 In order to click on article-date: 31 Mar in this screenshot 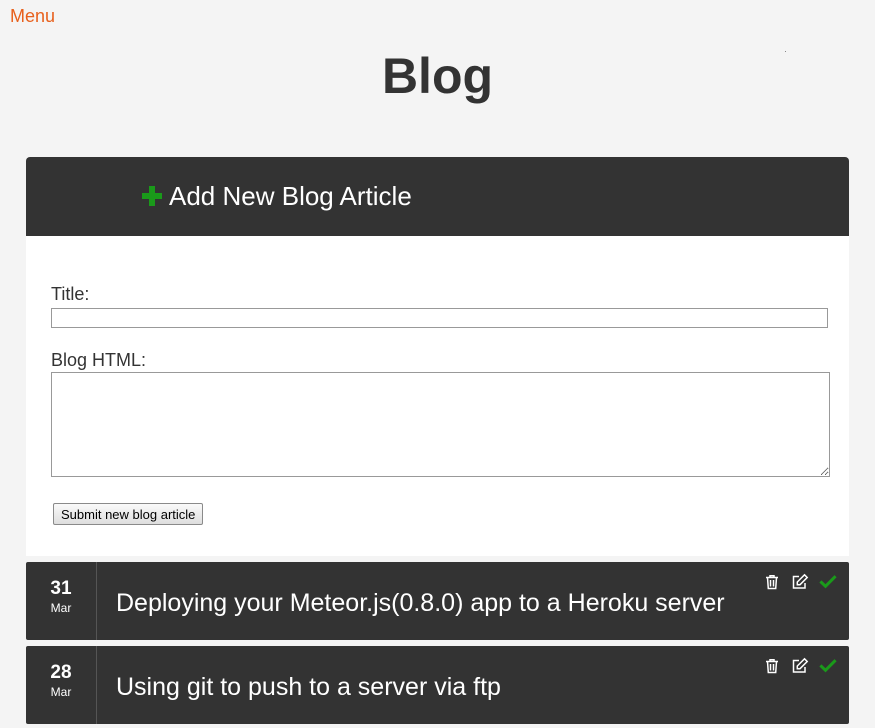, I will do `click(61, 601)`.